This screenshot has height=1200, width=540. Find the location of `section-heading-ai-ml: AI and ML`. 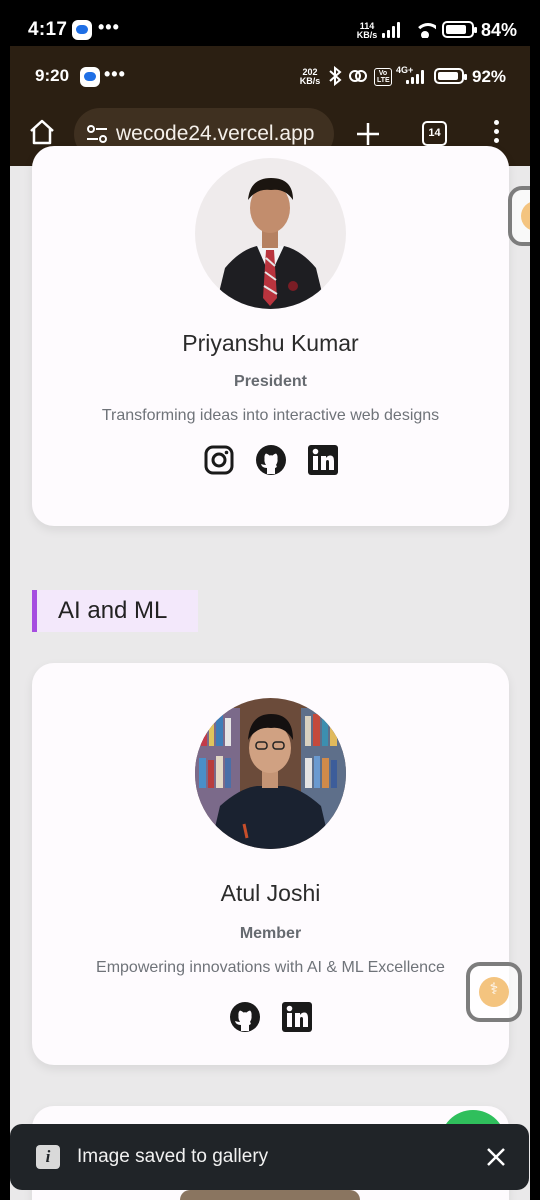

section-heading-ai-ml: AI and ML is located at coordinates (115, 611).